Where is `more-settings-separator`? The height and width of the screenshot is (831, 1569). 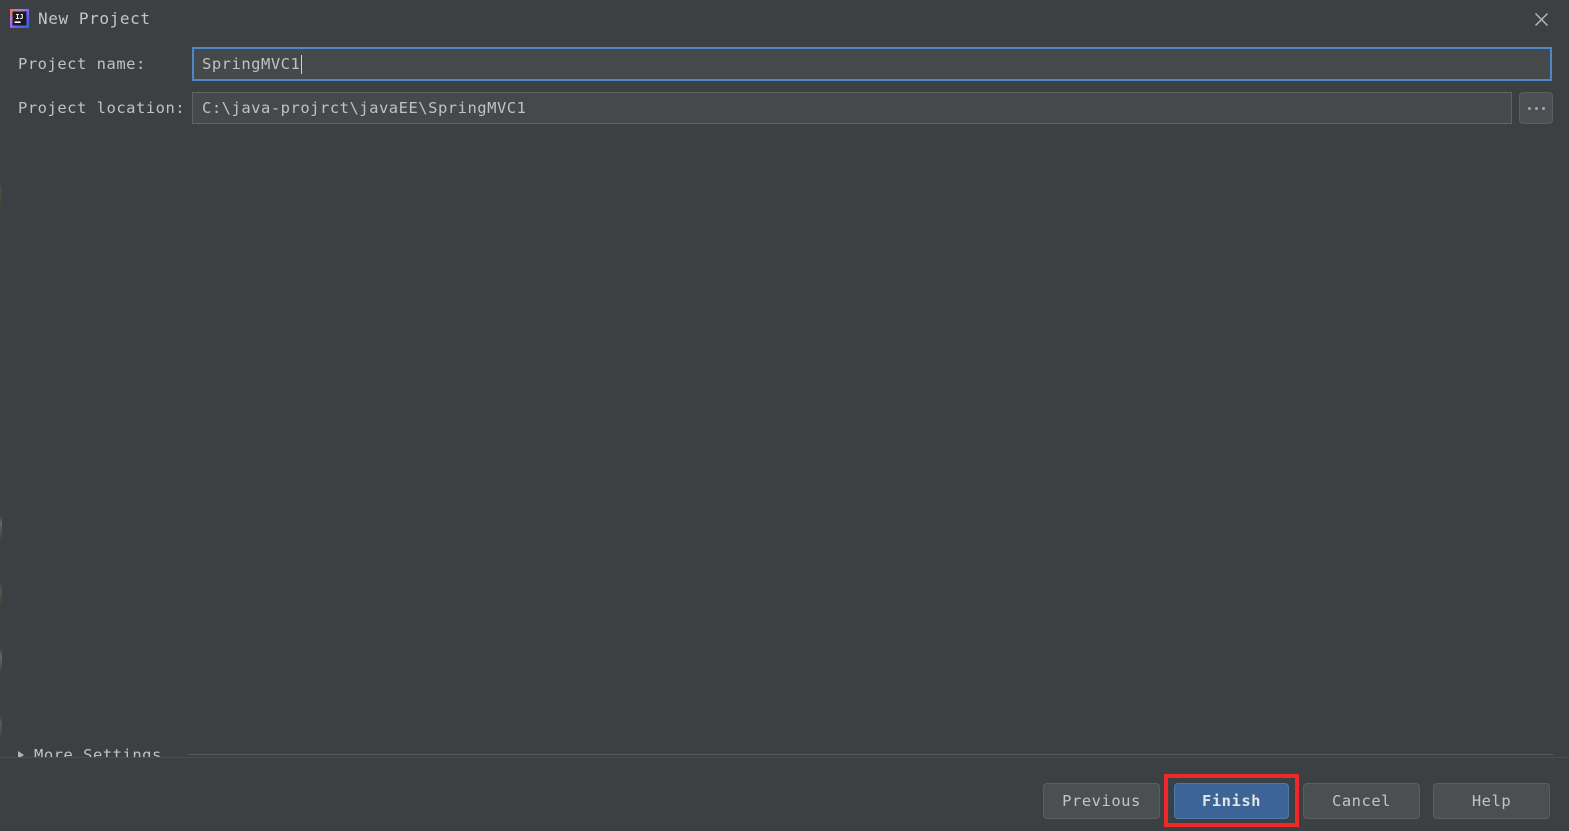 more-settings-separator is located at coordinates (870, 754).